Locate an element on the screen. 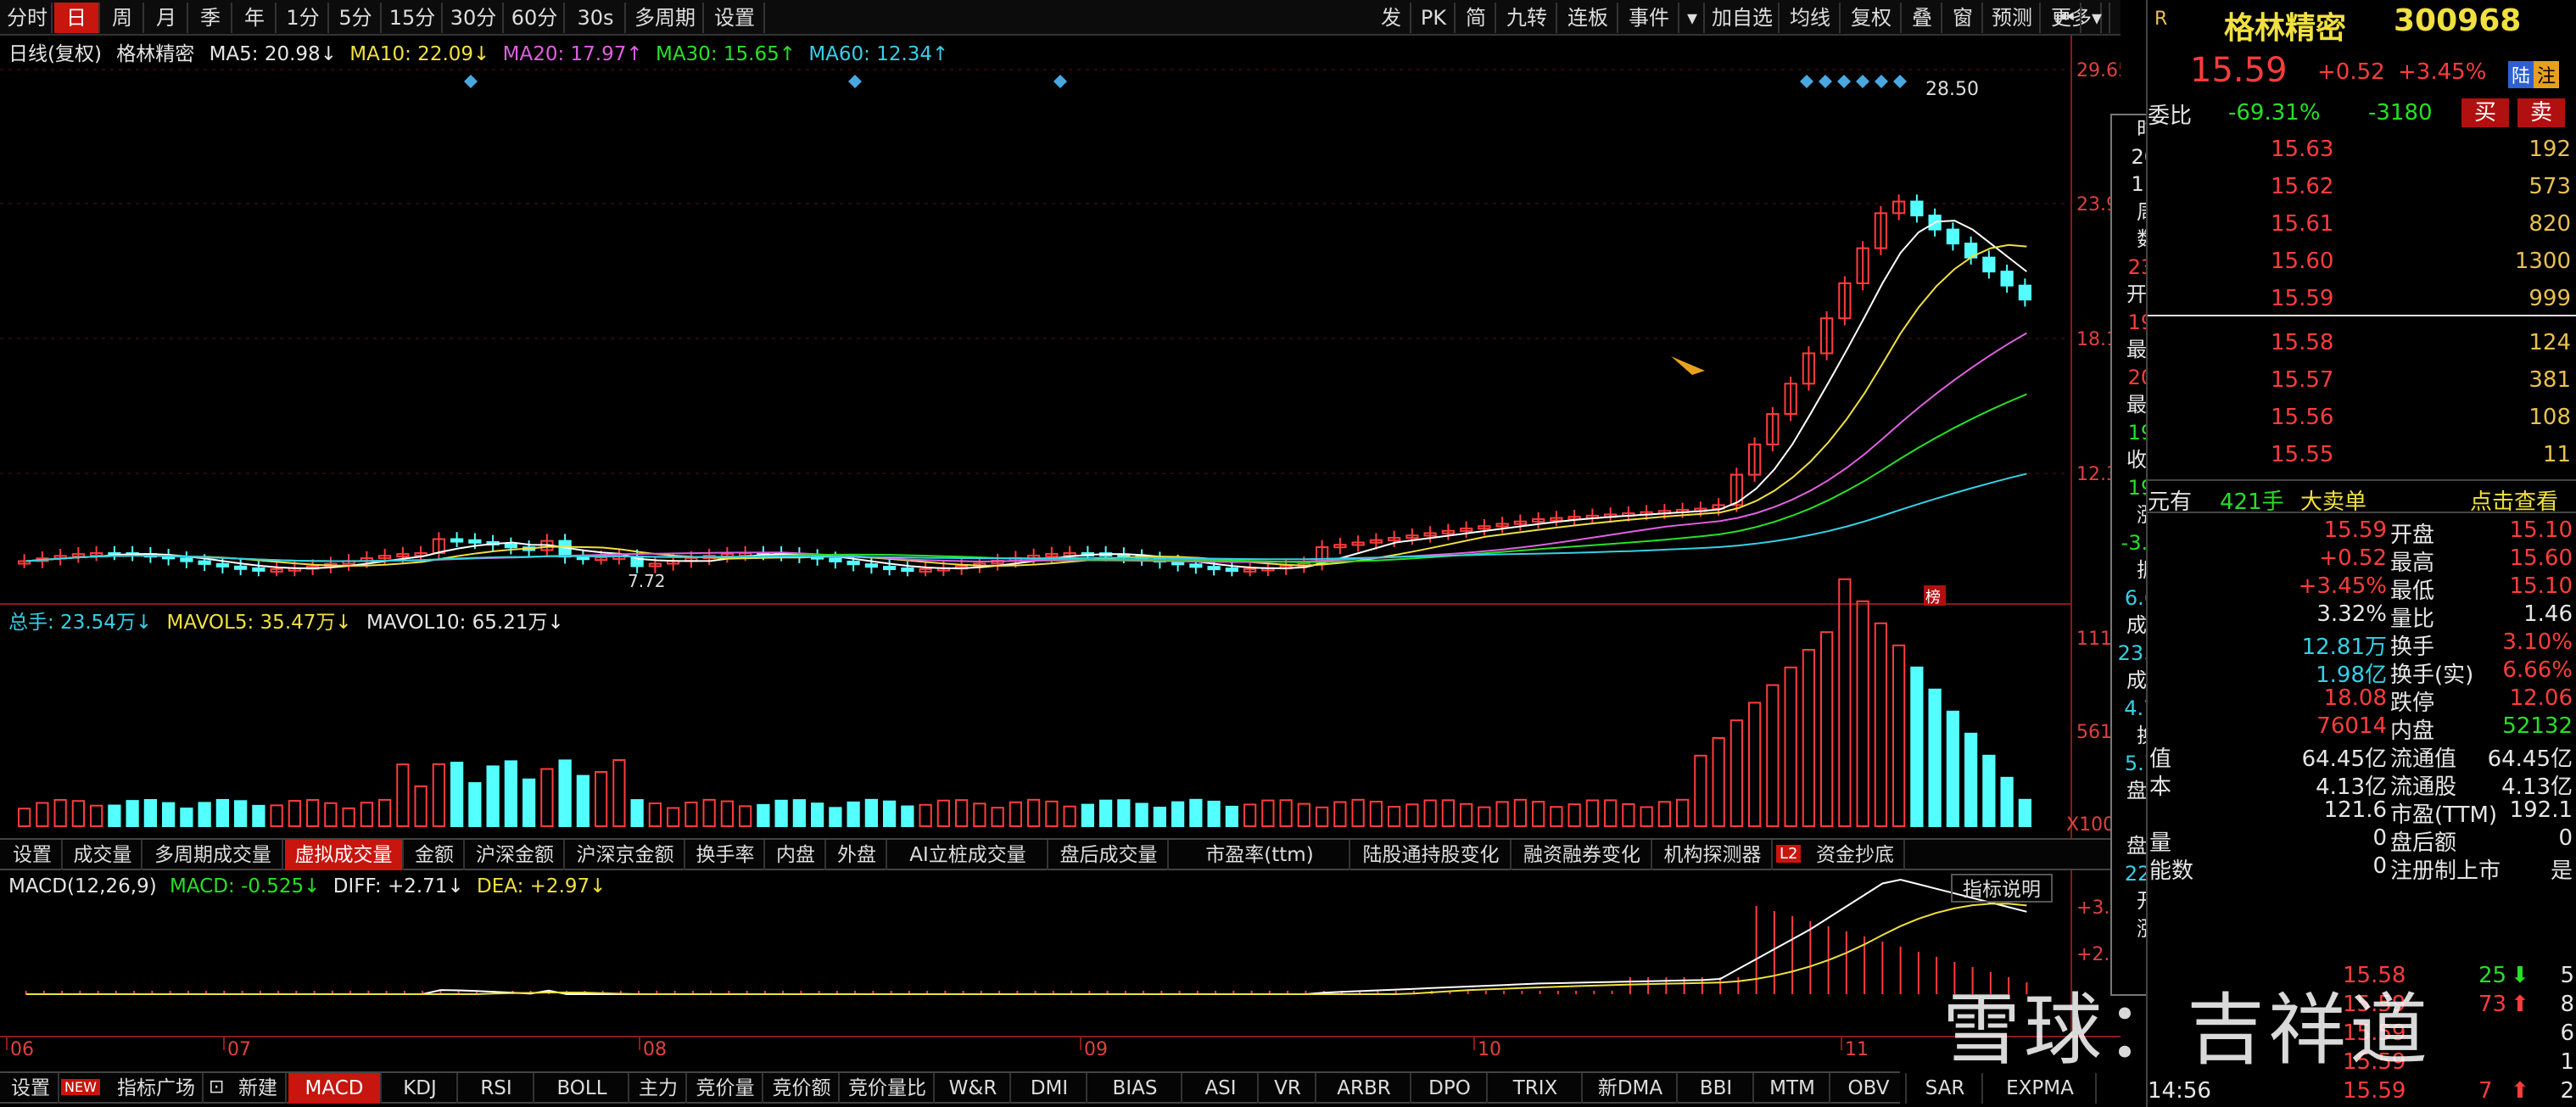  order-row: 15.61 820 is located at coordinates (2362, 224).